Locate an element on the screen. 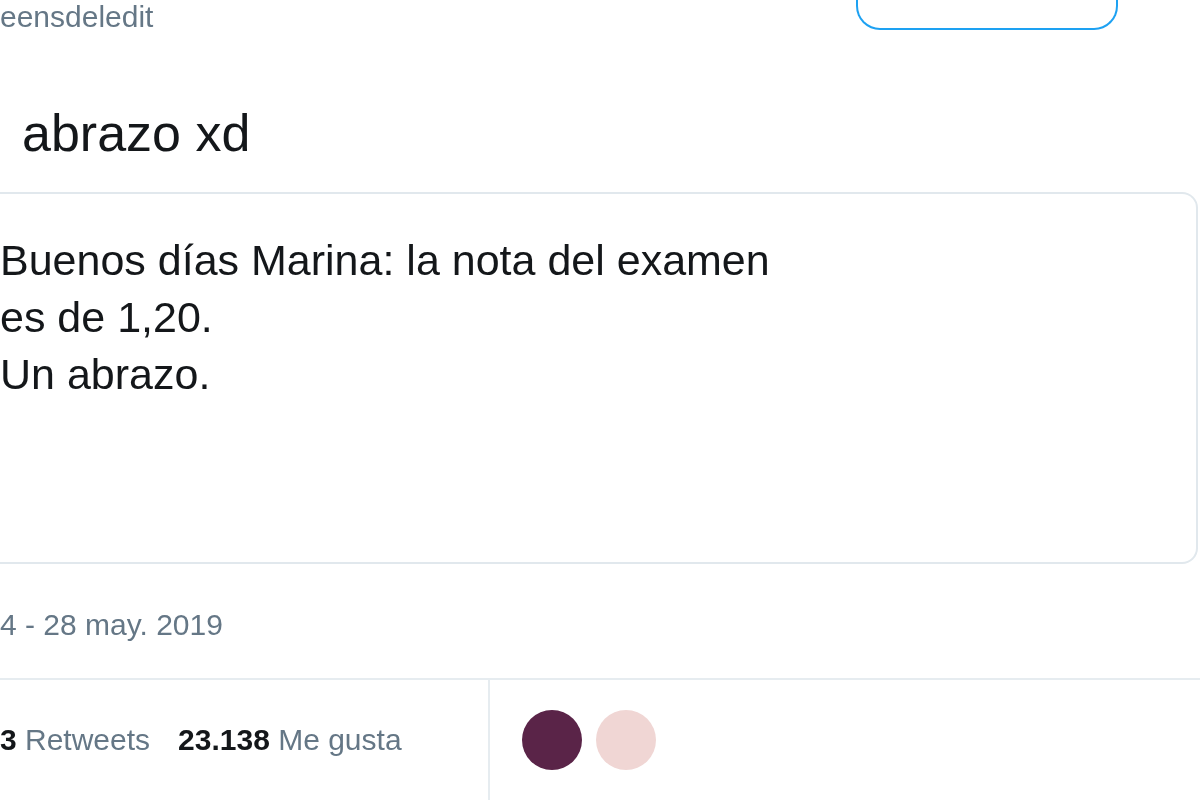 This screenshot has width=1200, height=800. message-line: Buenos días Marina: la nota del examen is located at coordinates (385, 260).